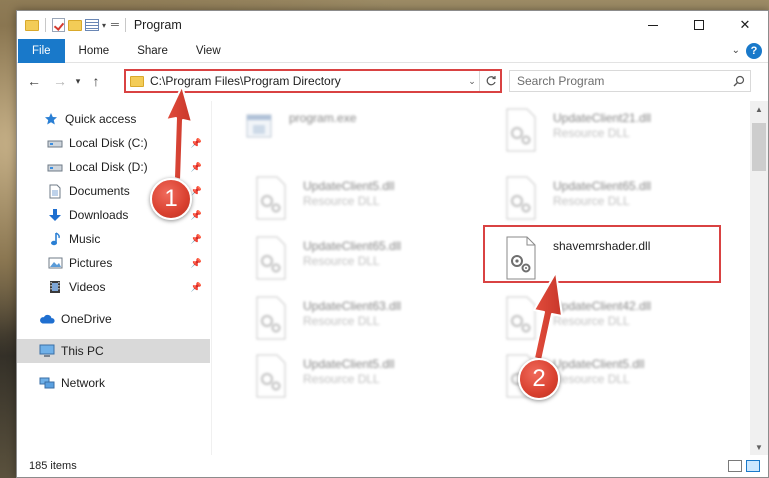 The width and height of the screenshot is (769, 478). I want to click on file-item-program-exe: program.exe, so click(354, 133).